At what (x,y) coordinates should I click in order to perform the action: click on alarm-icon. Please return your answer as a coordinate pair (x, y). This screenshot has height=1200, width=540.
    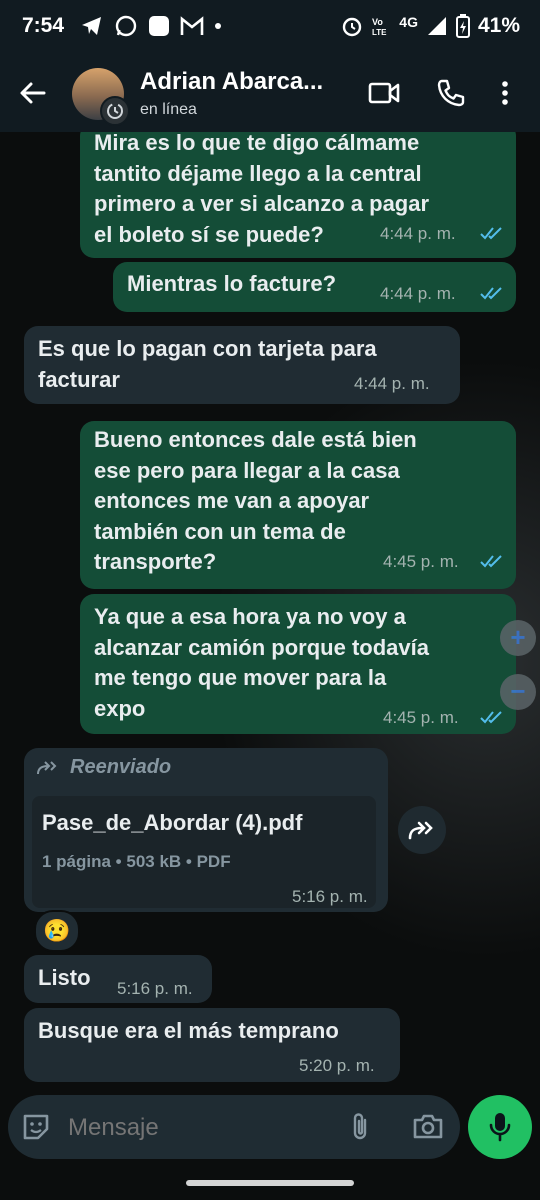
    Looking at the image, I should click on (352, 27).